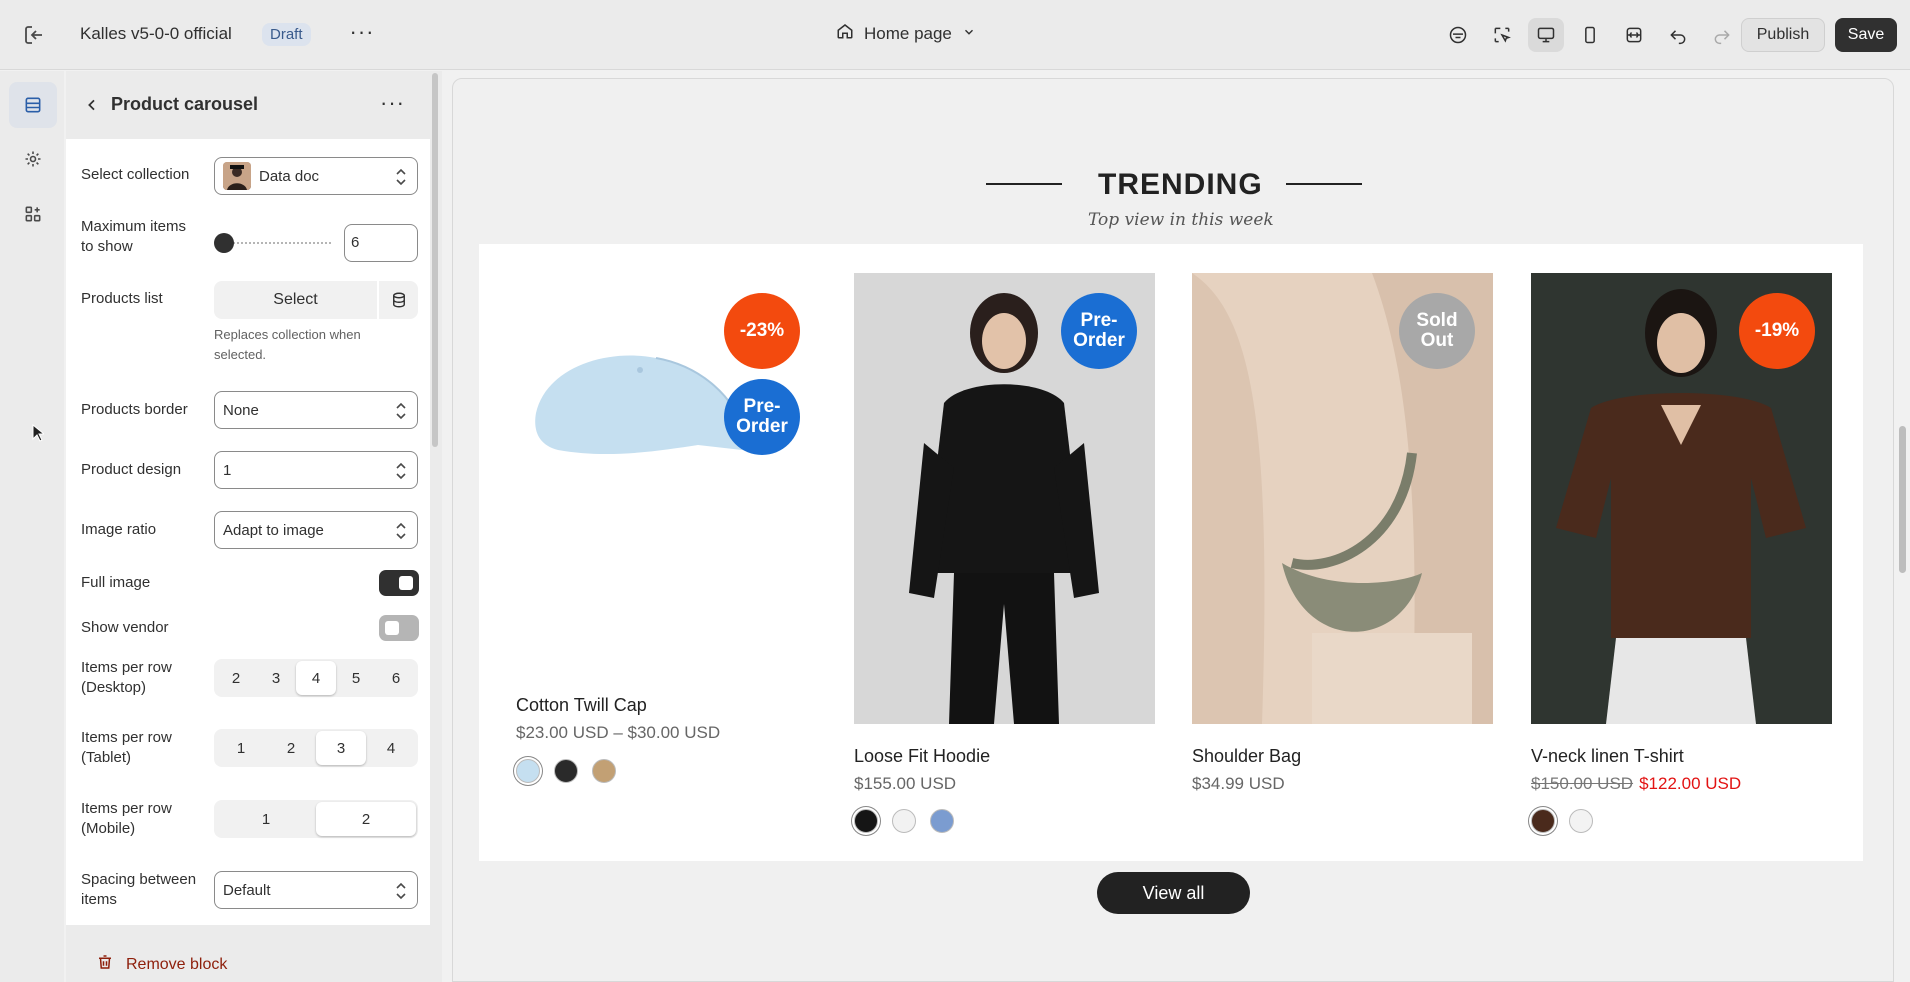 This screenshot has width=1910, height=982. Describe the element at coordinates (1722, 35) in the screenshot. I see `redo-icon` at that location.